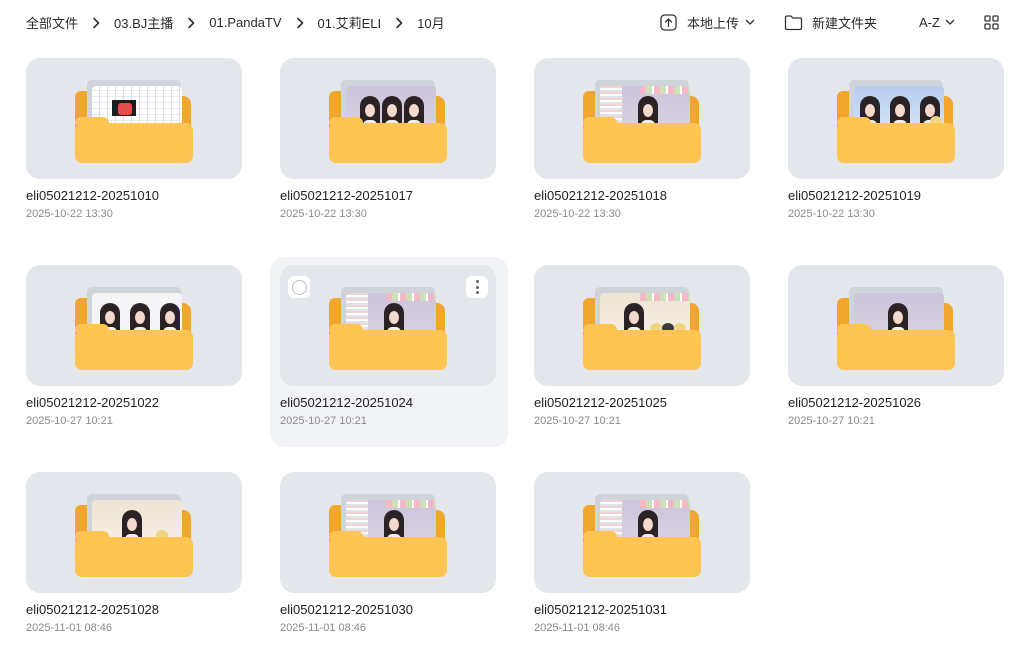 The image size is (1024, 669). I want to click on folder-name: eli05021212-20251031, so click(601, 609).